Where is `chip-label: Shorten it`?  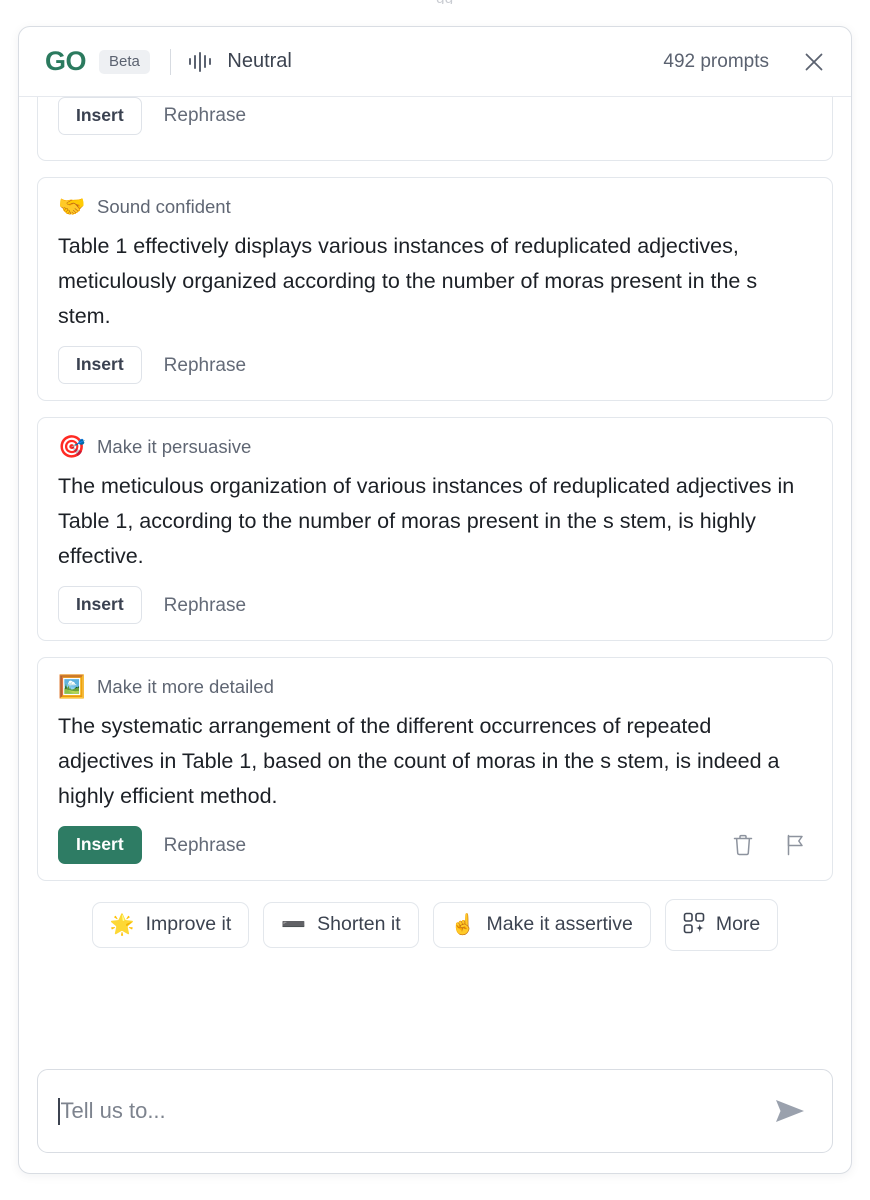 chip-label: Shorten it is located at coordinates (359, 924).